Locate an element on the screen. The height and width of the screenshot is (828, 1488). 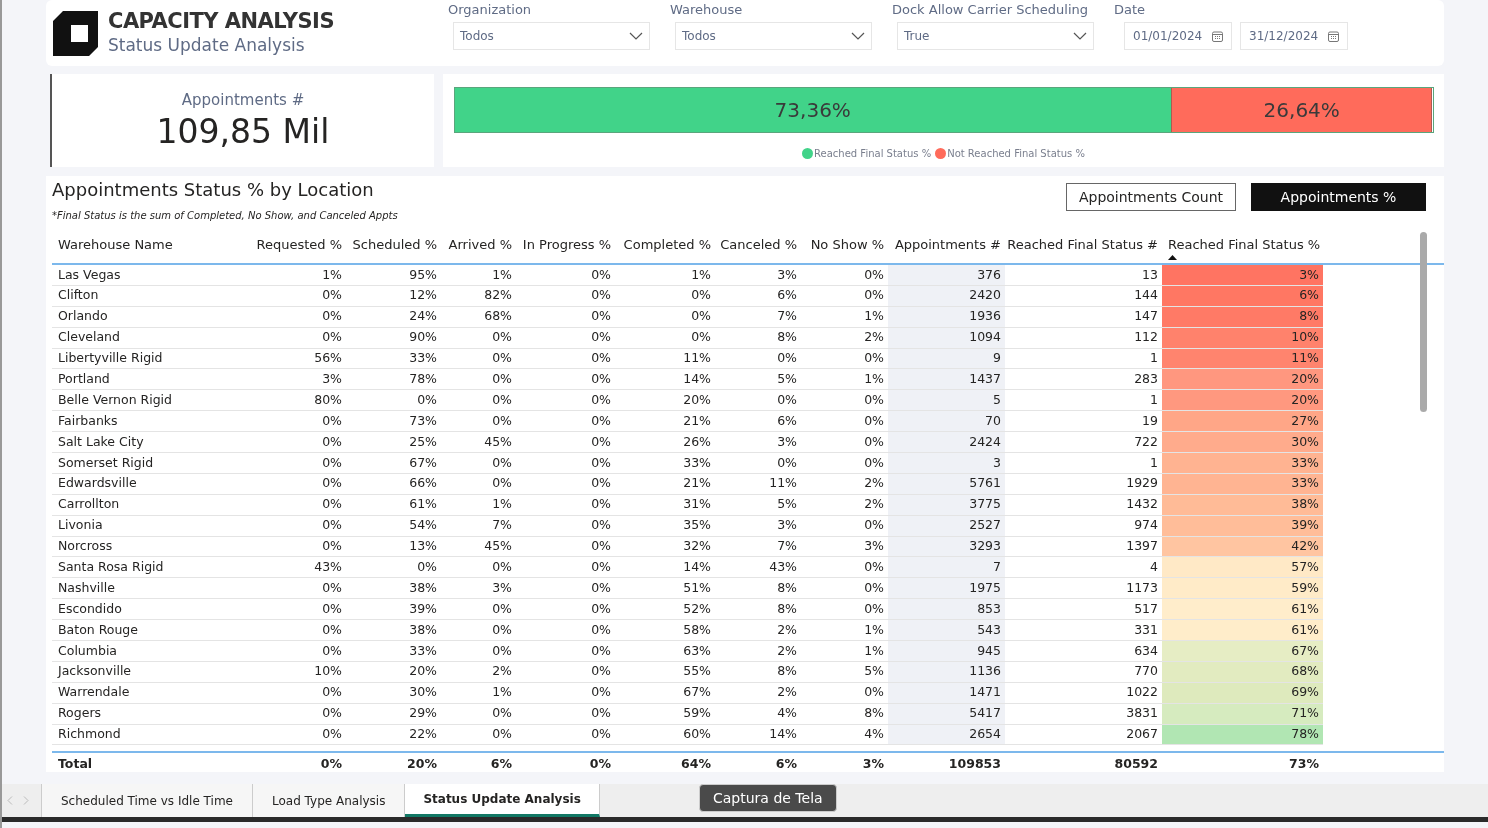
kpi-label: Appointments # is located at coordinates (243, 101).